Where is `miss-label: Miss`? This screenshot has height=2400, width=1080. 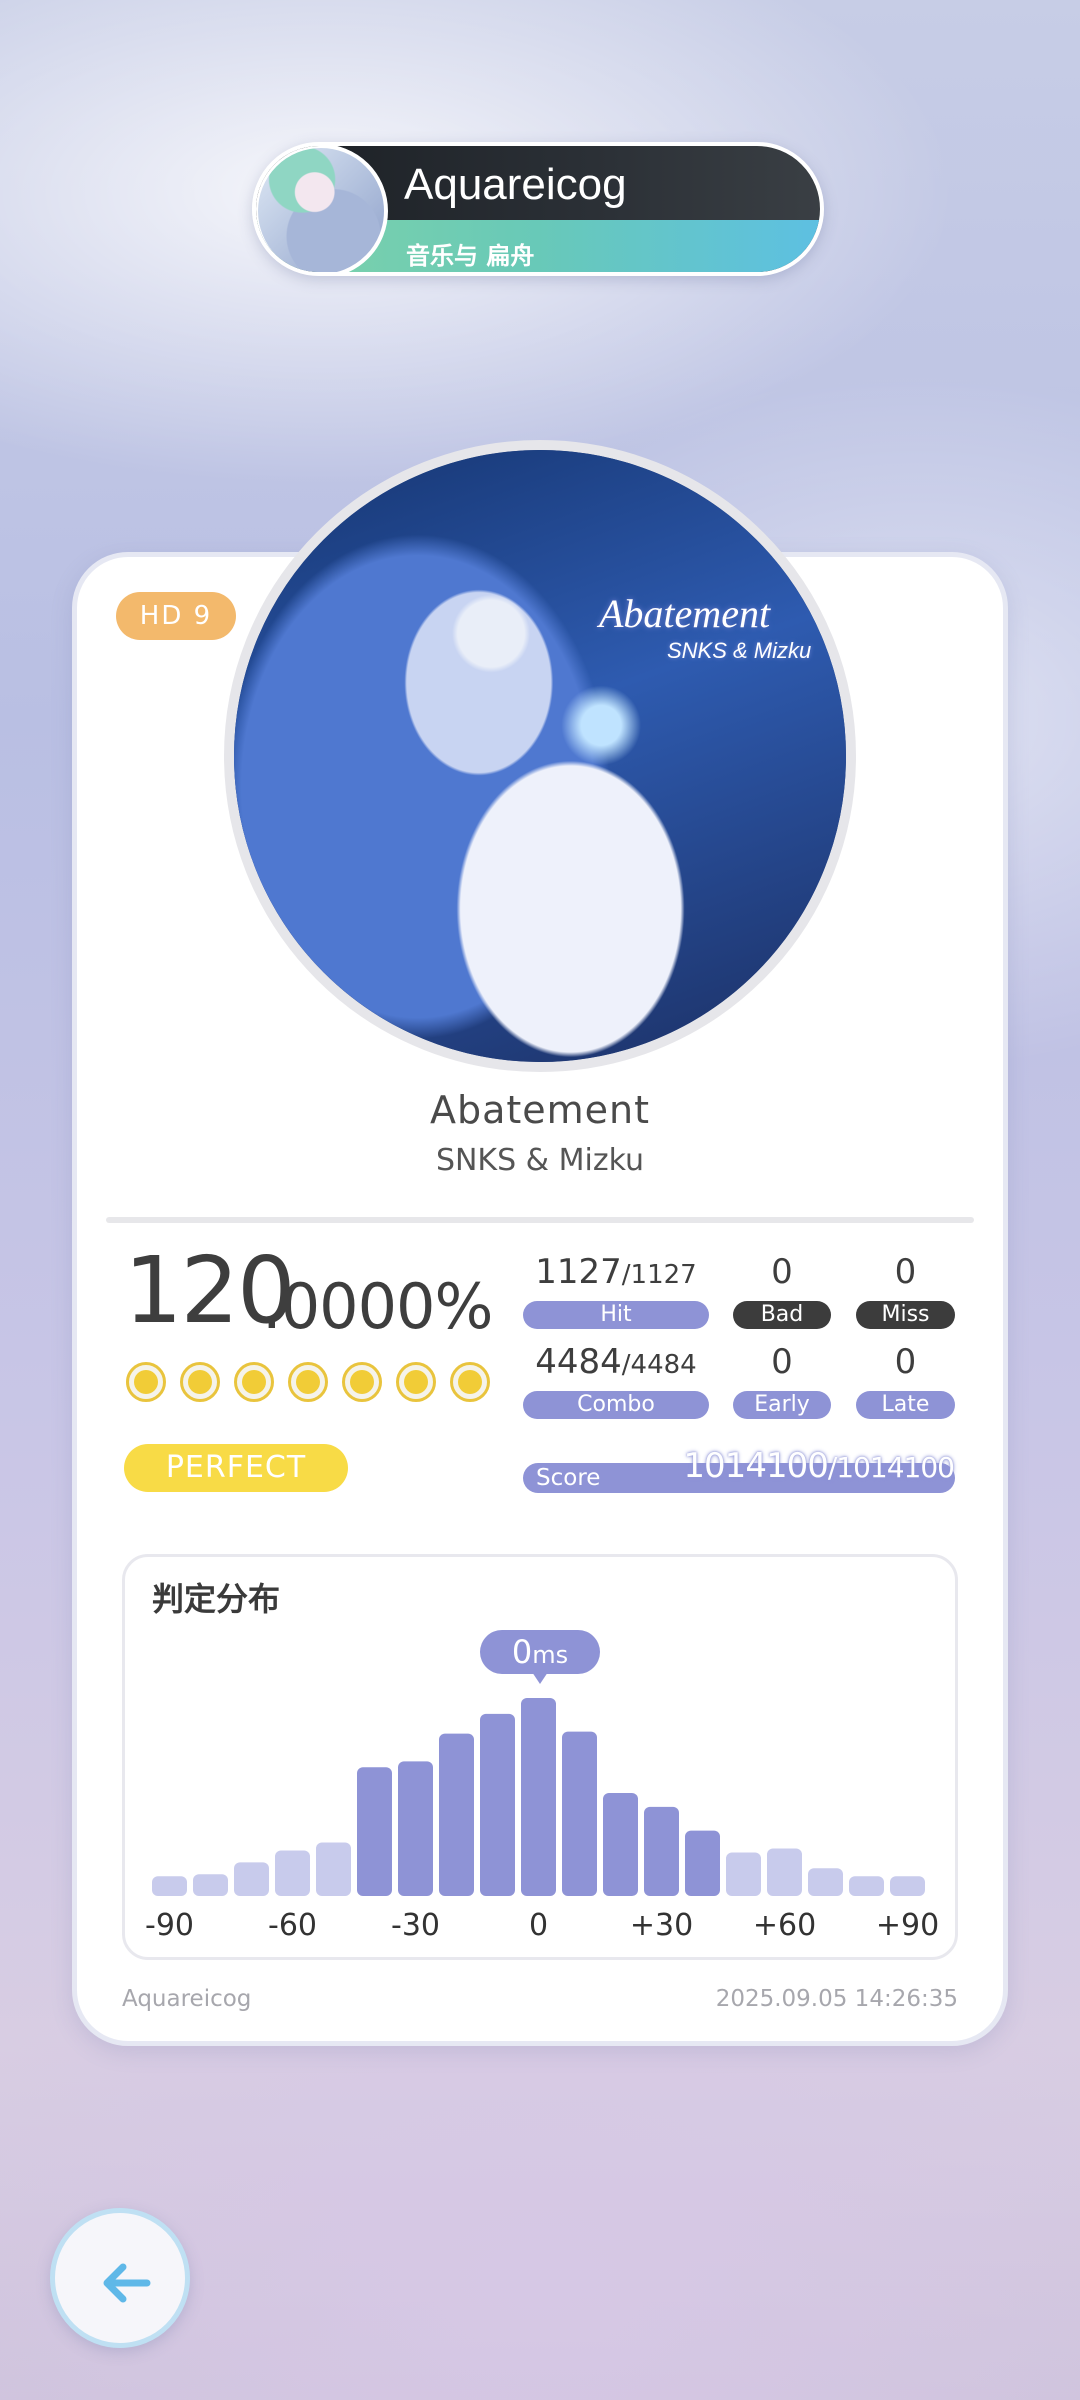
miss-label: Miss is located at coordinates (905, 1315).